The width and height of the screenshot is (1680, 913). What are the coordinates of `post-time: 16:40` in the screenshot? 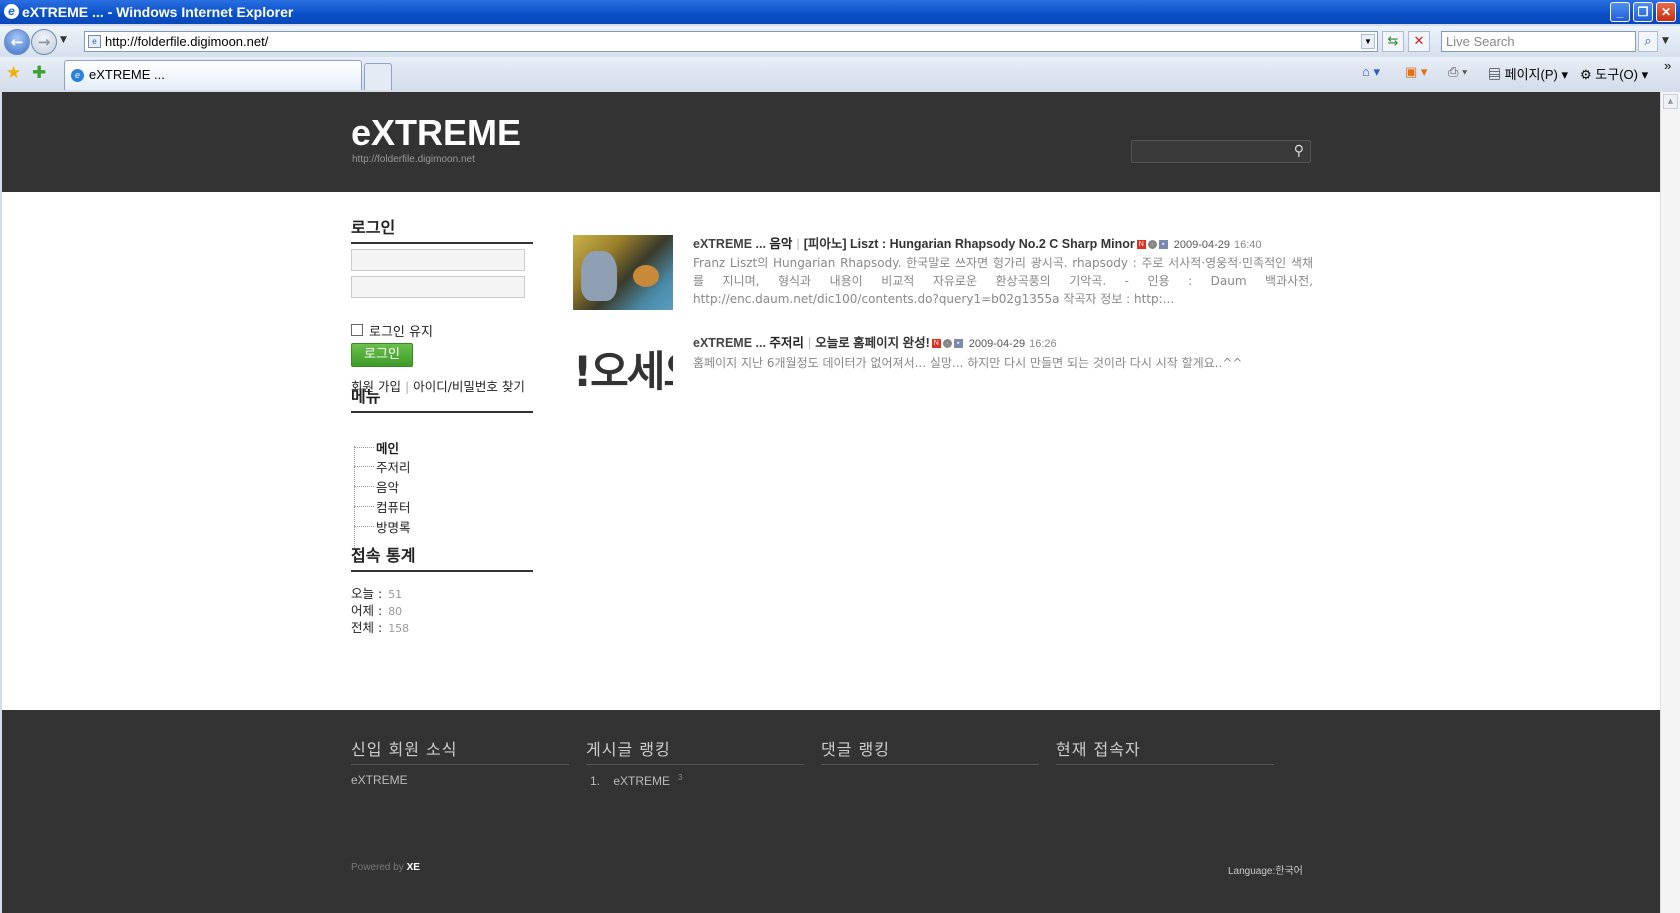 It's located at (1248, 245).